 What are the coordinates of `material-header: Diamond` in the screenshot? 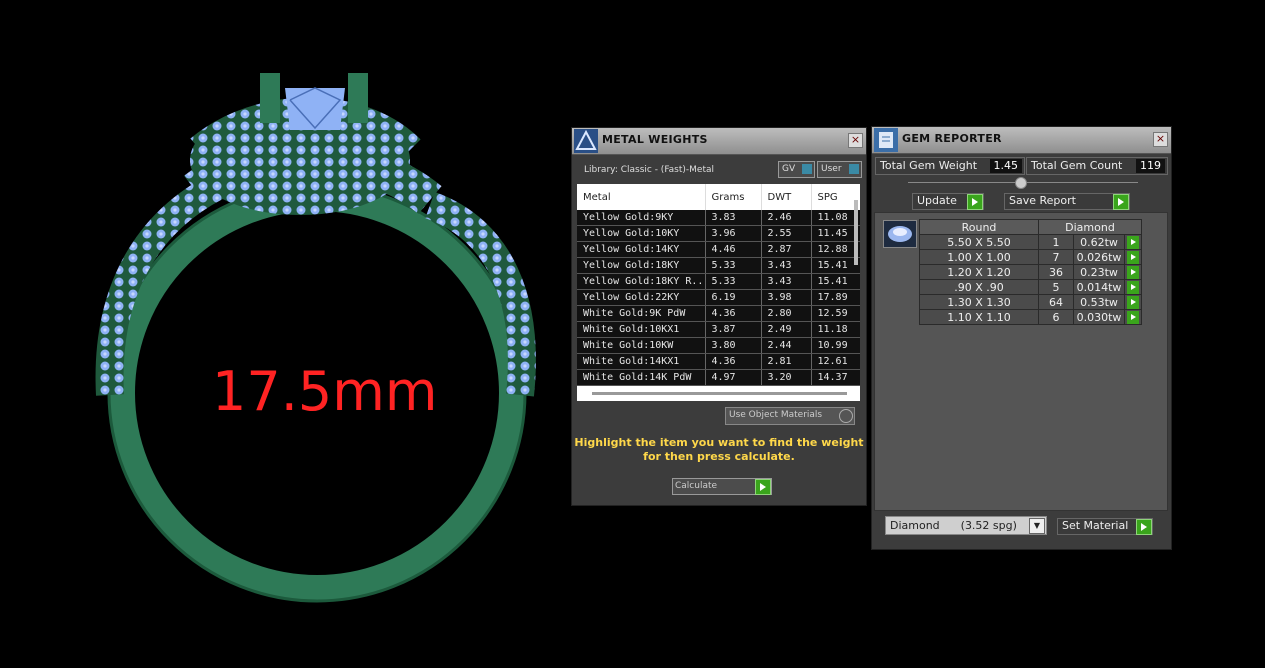 It's located at (1090, 227).